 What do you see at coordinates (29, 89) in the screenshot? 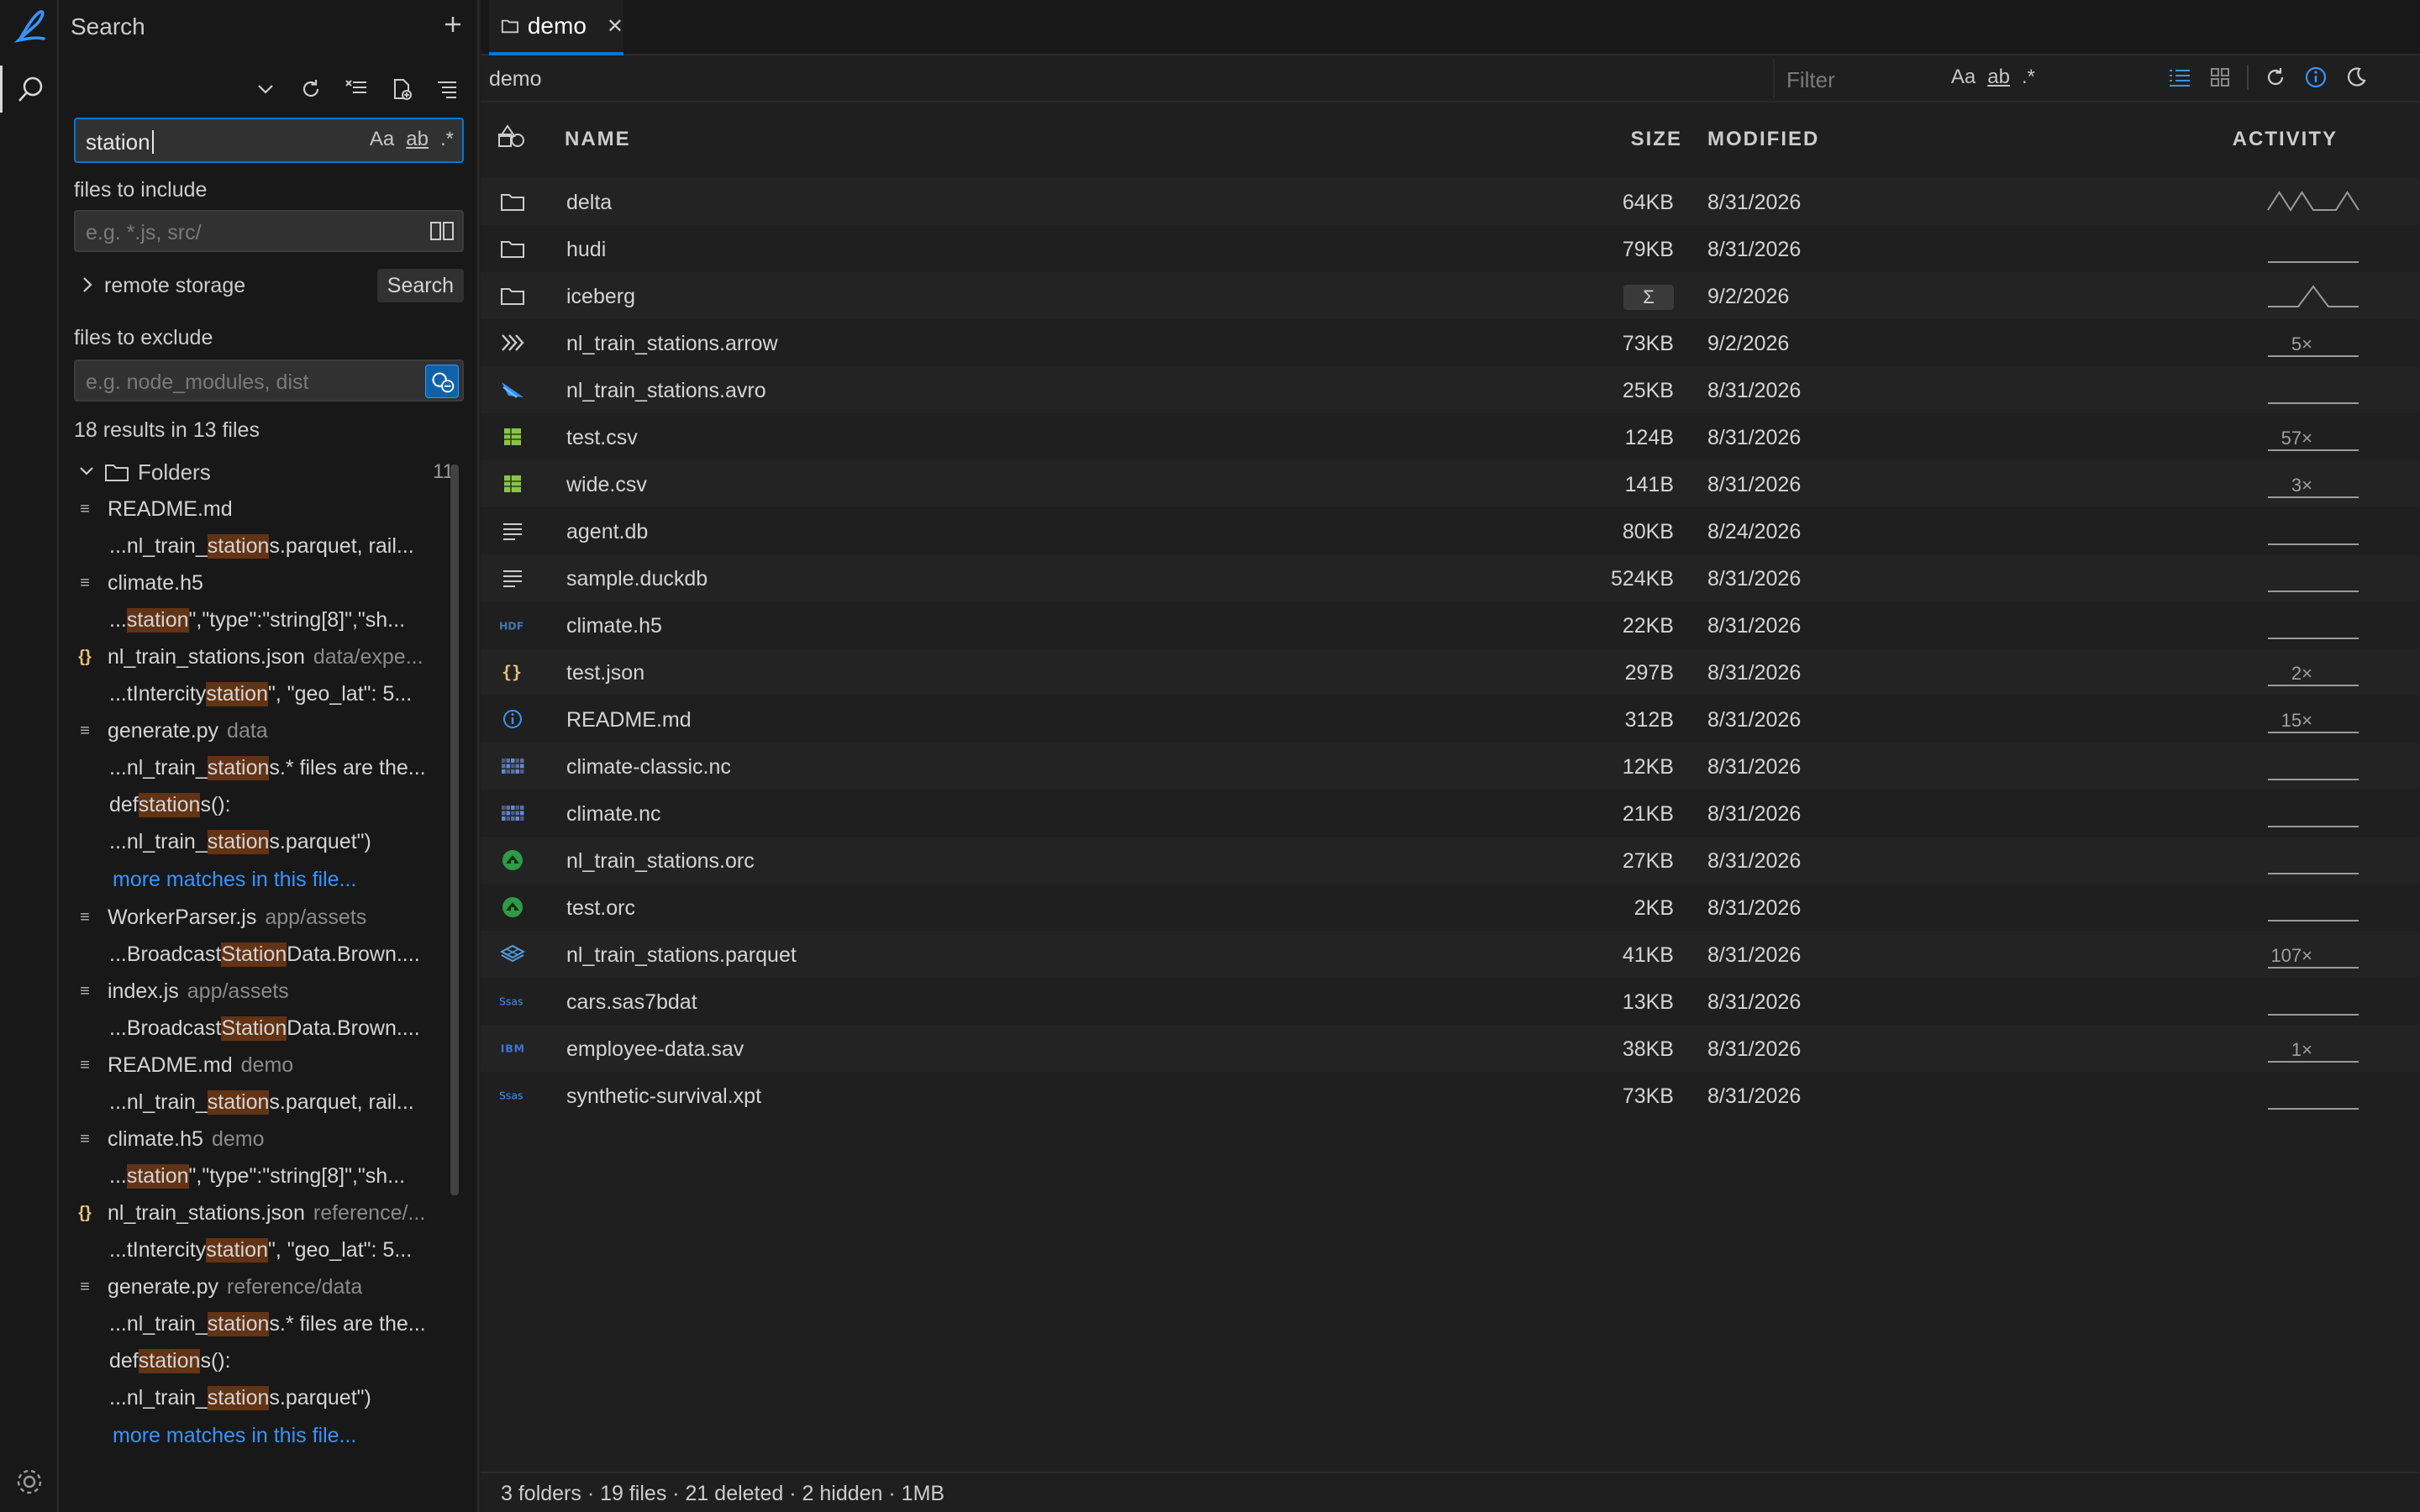
I see `search-view-button` at bounding box center [29, 89].